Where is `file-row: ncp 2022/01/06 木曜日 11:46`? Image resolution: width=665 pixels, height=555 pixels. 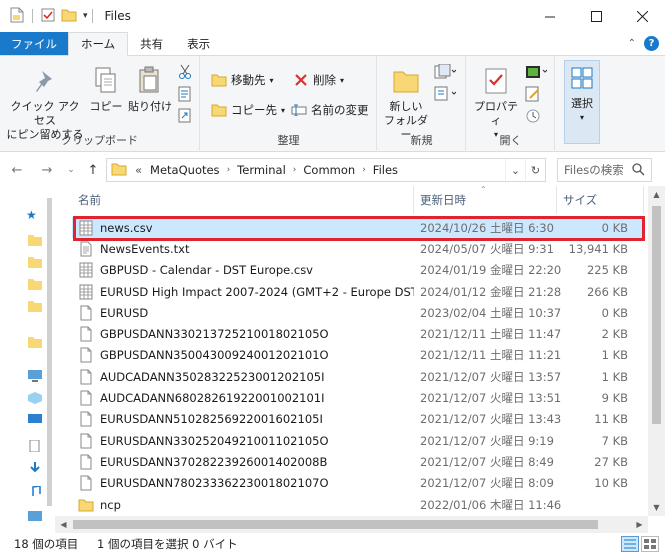 file-row: ncp 2022/01/06 木曜日 11:46 is located at coordinates (358, 504).